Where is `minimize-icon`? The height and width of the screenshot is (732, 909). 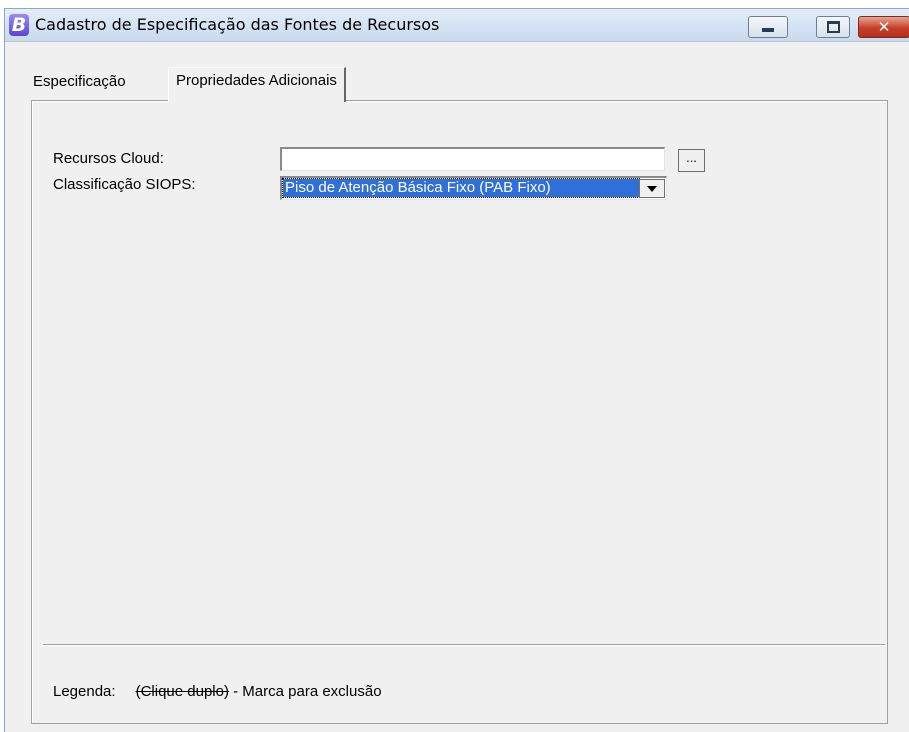
minimize-icon is located at coordinates (768, 30).